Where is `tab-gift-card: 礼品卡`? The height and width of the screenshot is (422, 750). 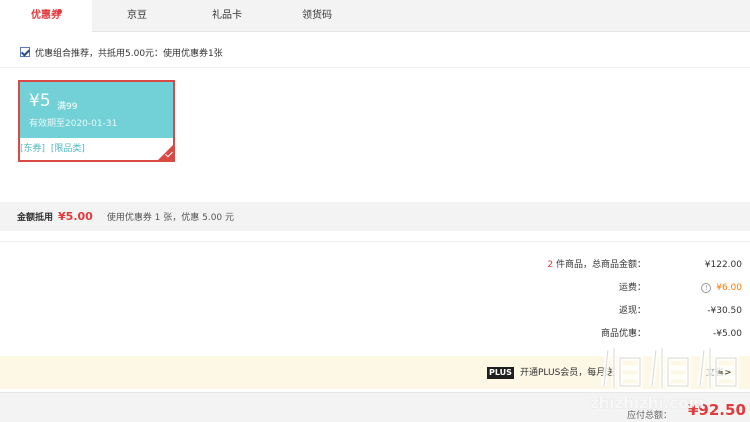
tab-gift-card: 礼品卡 is located at coordinates (227, 16).